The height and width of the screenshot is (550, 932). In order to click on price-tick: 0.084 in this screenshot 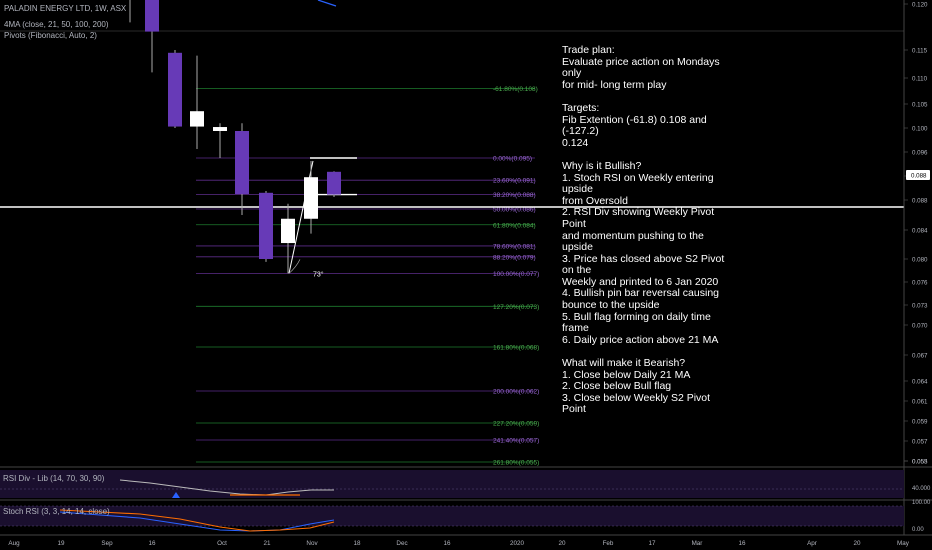, I will do `click(920, 231)`.